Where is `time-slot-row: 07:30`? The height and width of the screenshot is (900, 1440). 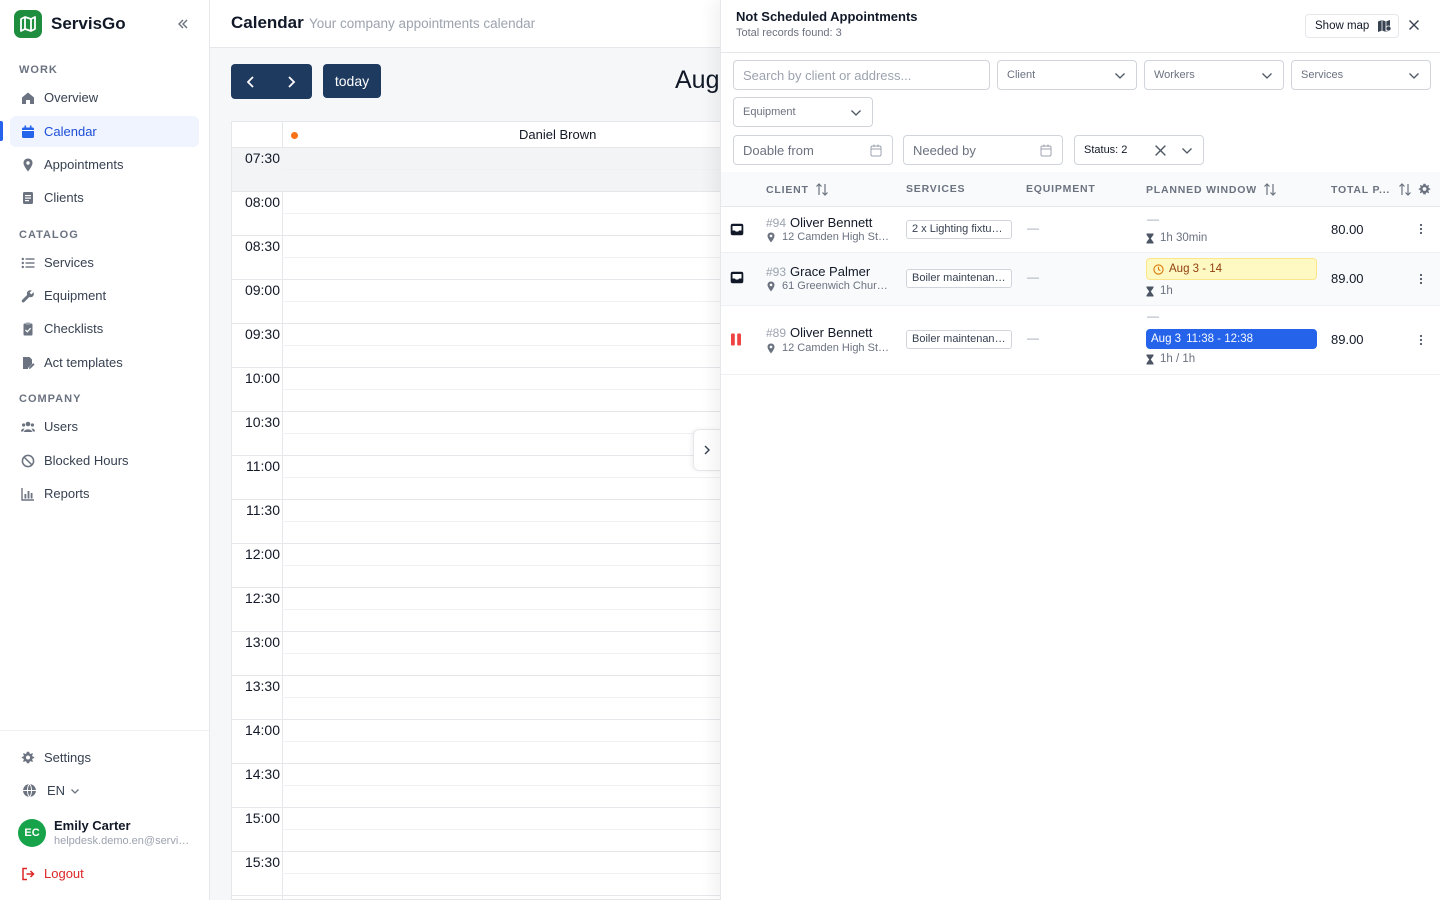
time-slot-row: 07:30 is located at coordinates (482, 170).